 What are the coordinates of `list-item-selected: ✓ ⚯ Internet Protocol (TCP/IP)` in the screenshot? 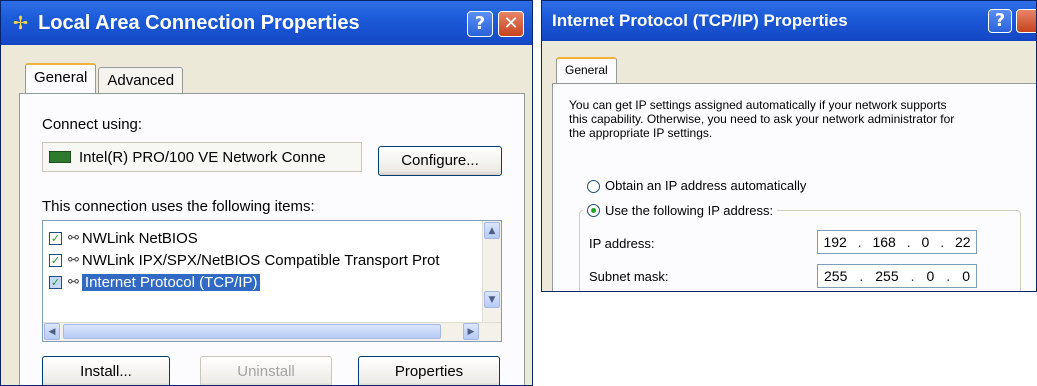 It's located at (155, 282).